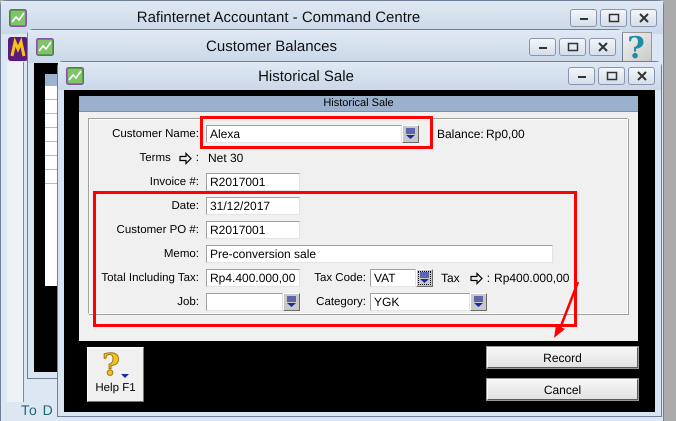 The width and height of the screenshot is (676, 421). Describe the element at coordinates (562, 357) in the screenshot. I see `record-button: Record` at that location.